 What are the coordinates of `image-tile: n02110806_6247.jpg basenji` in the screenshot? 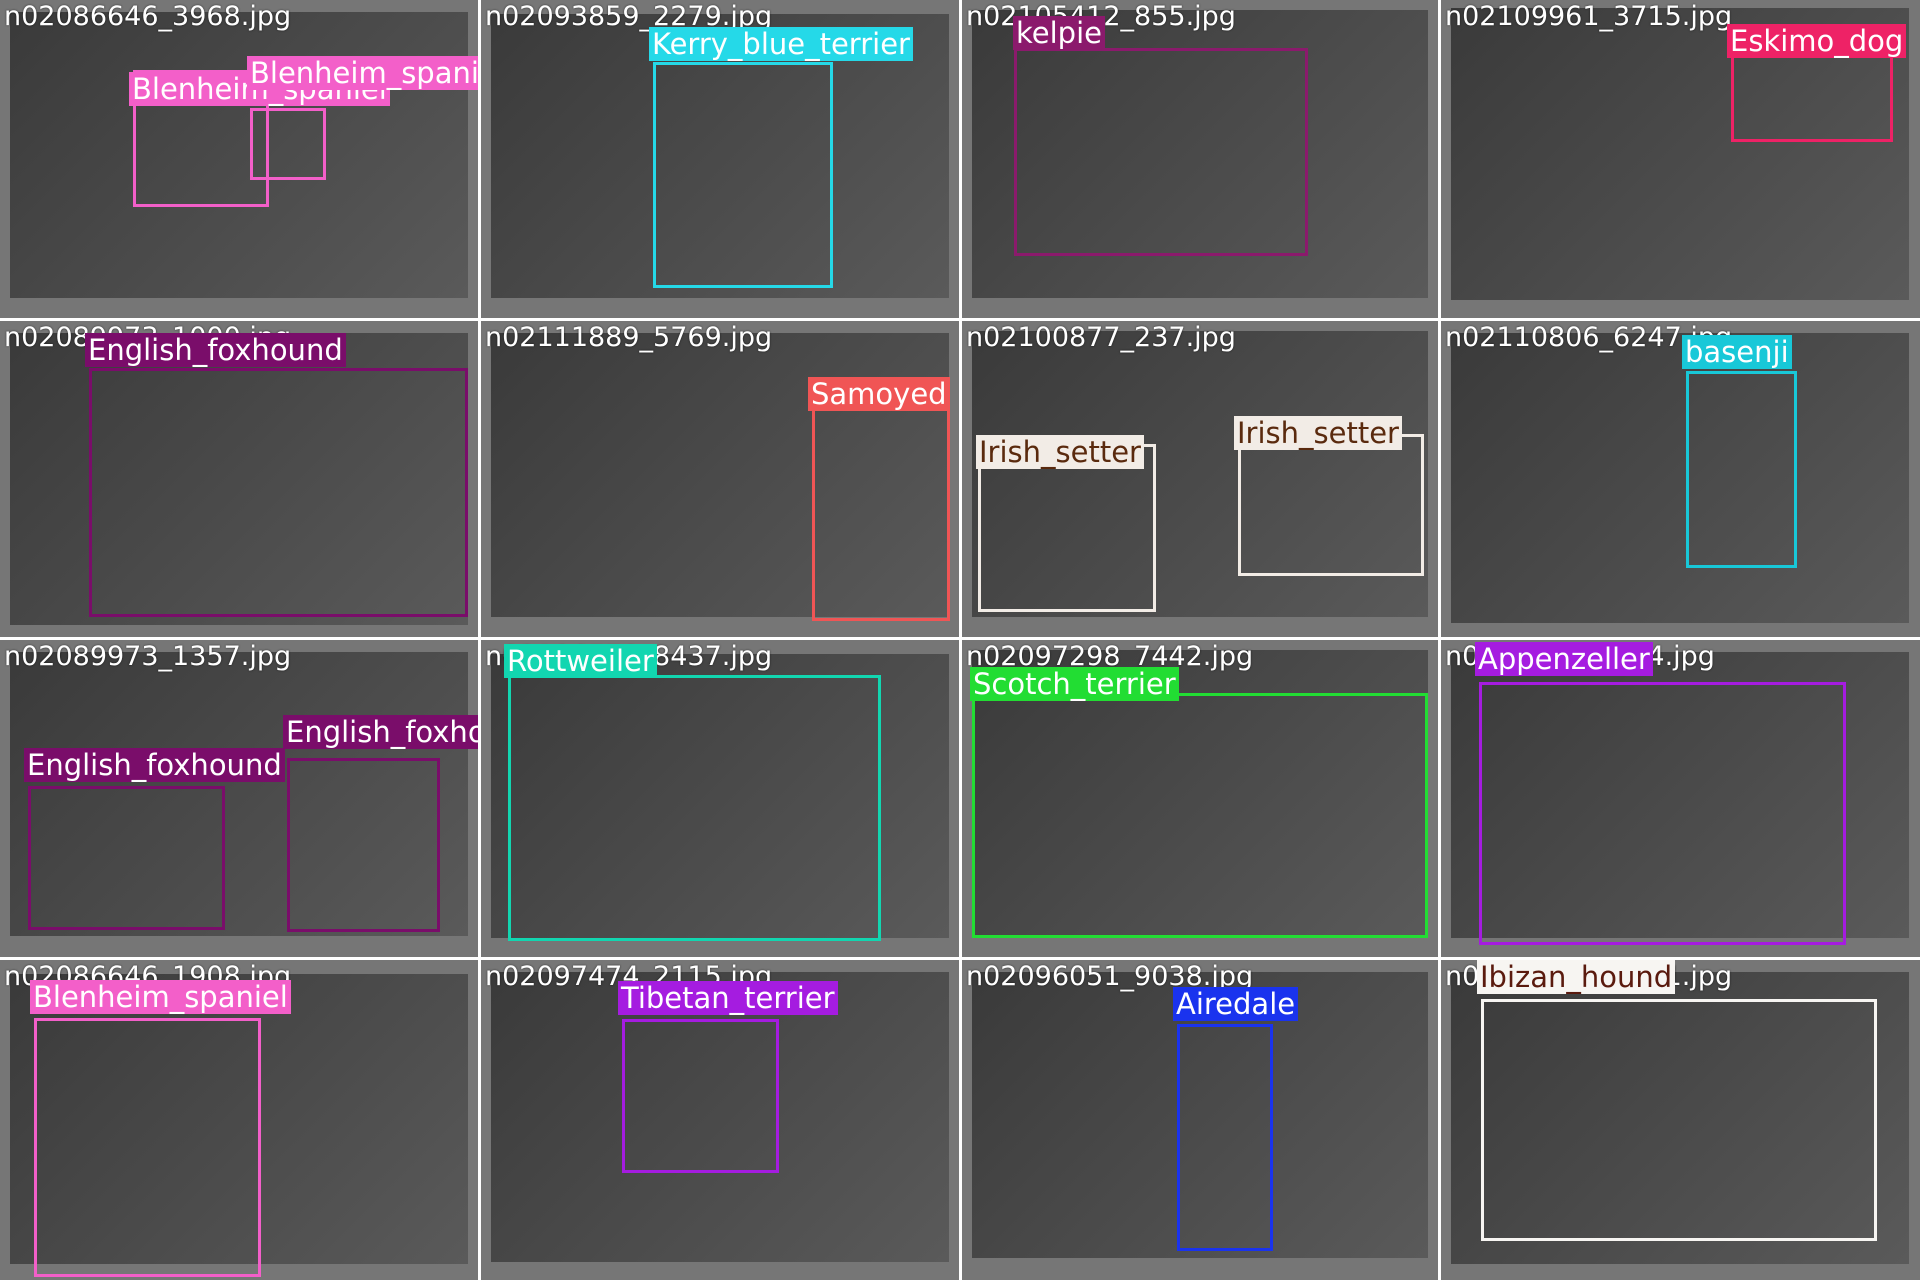 It's located at (1680, 479).